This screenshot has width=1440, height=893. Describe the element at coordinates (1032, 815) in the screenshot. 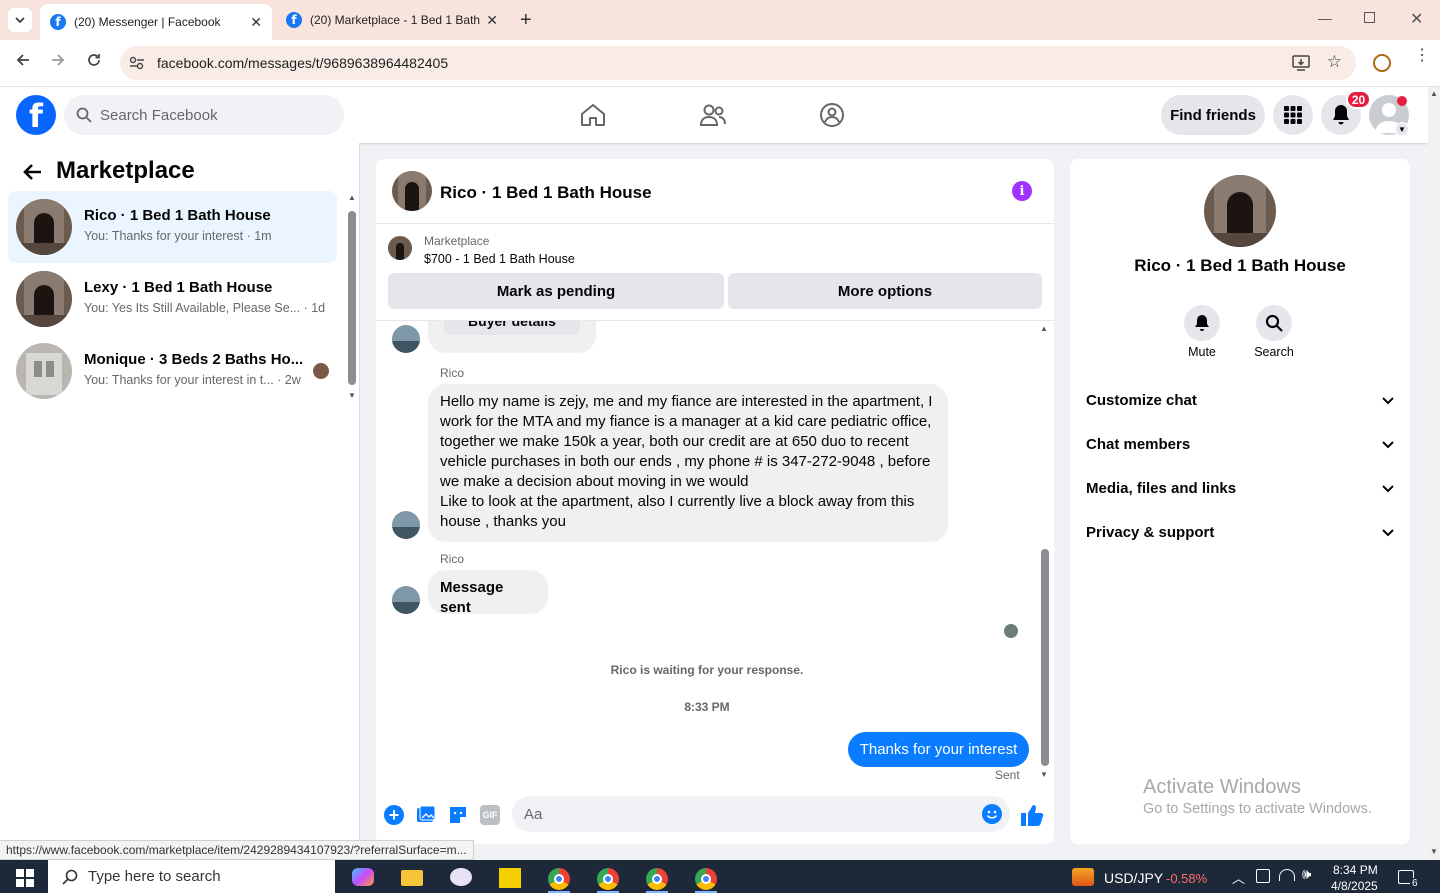

I see `like-thumbs-up-icon` at that location.